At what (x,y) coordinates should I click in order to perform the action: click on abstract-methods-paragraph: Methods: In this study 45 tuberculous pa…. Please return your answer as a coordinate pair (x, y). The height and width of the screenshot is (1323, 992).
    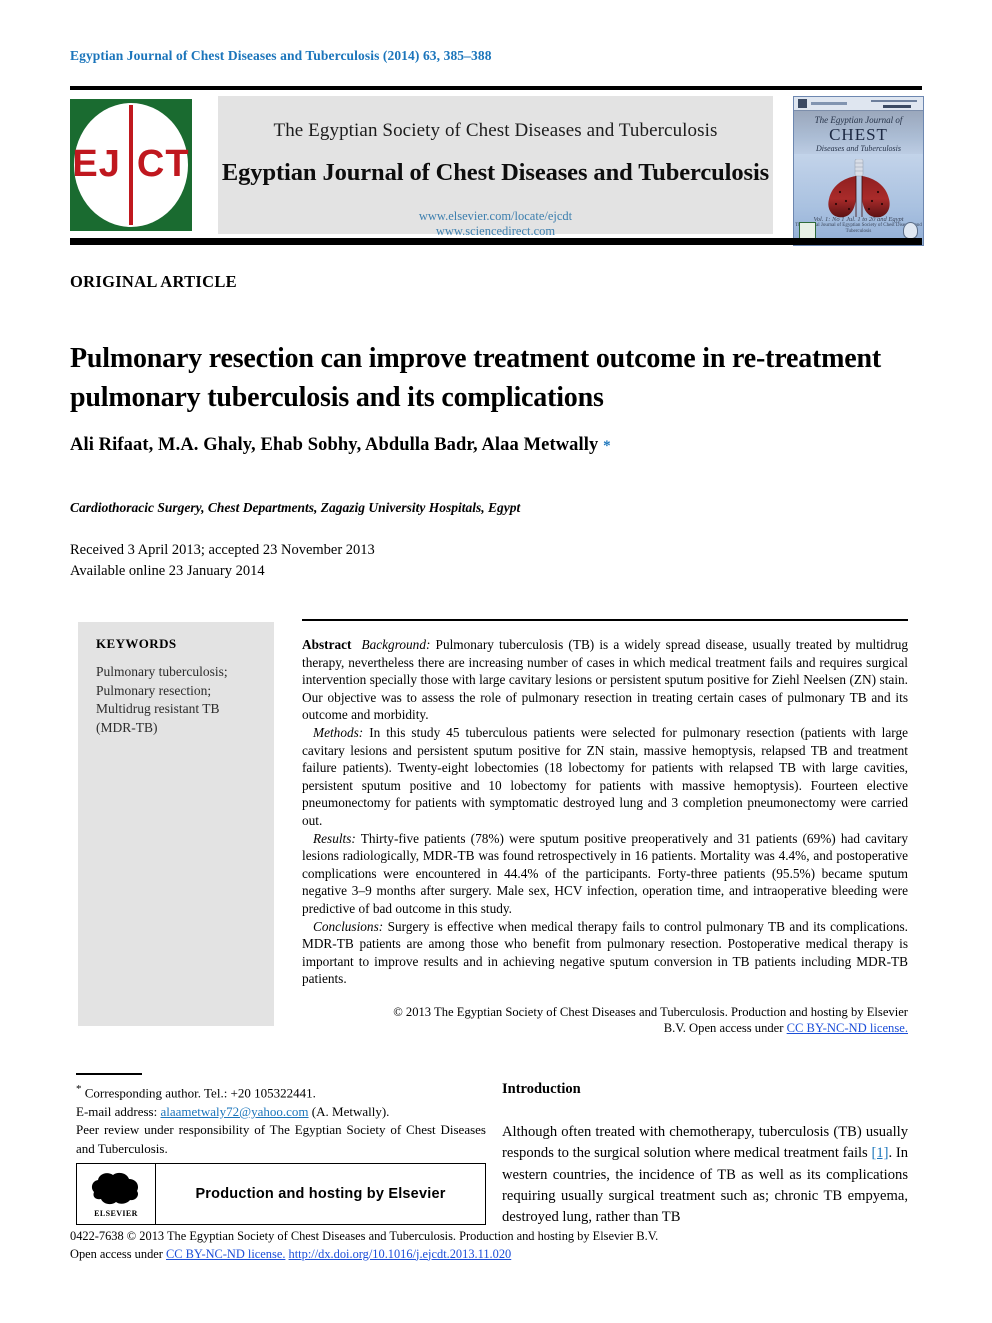
    Looking at the image, I should click on (605, 777).